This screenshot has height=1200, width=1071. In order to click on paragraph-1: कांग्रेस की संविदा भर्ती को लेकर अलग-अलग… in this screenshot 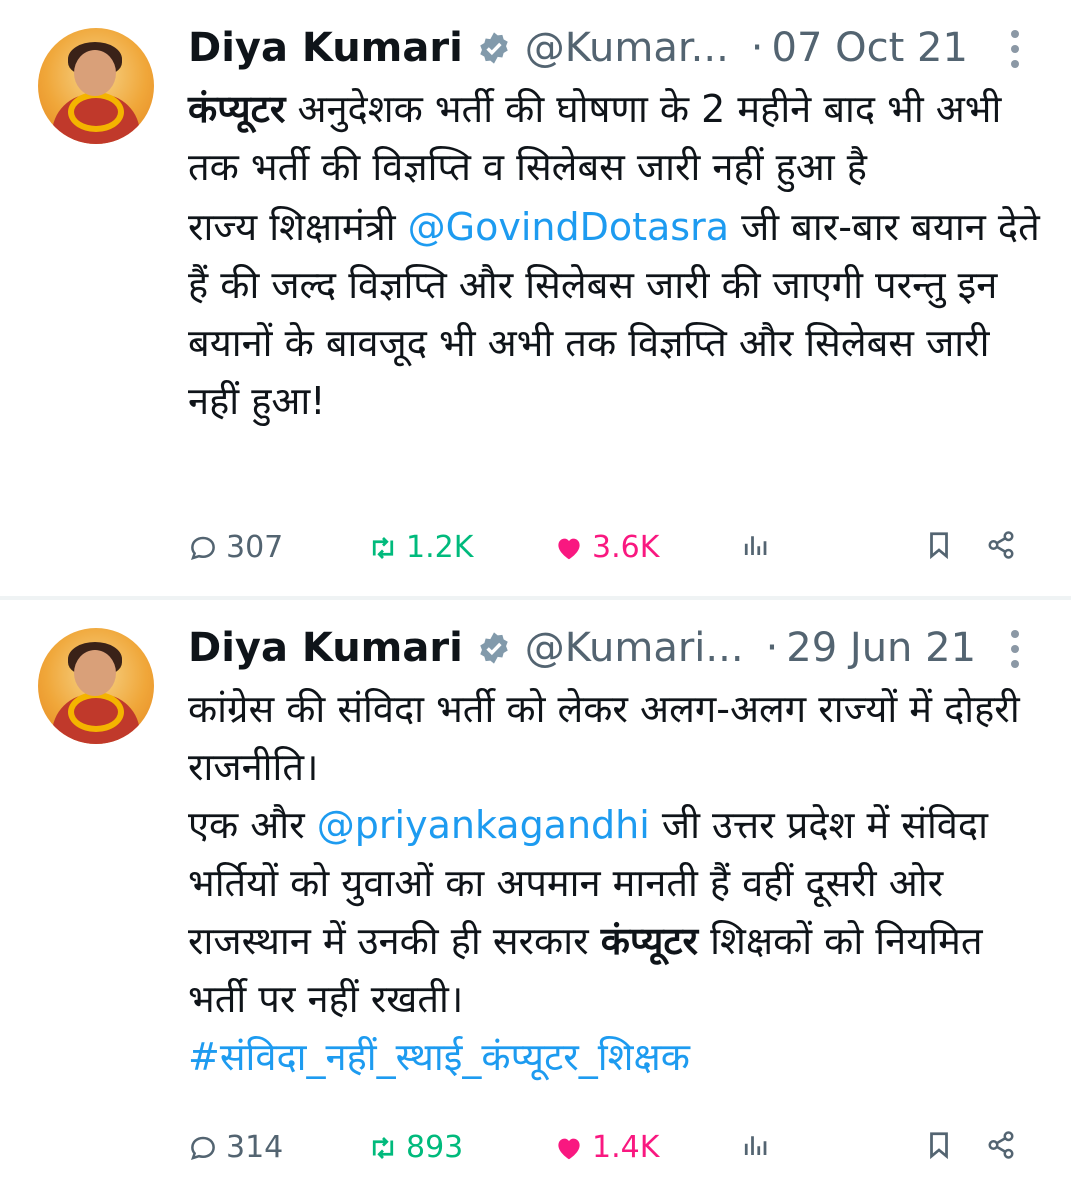, I will do `click(604, 738)`.